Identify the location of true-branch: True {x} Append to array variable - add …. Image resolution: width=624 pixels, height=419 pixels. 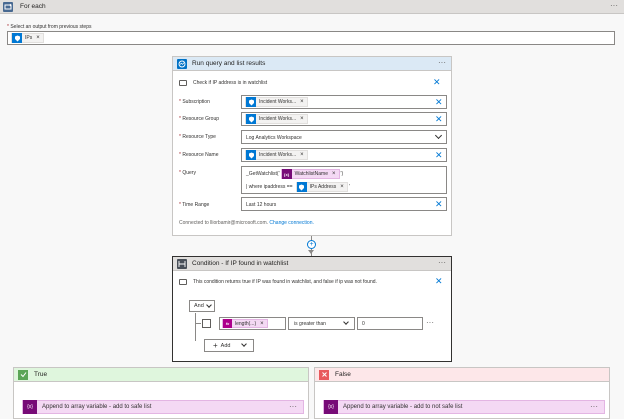
(161, 393).